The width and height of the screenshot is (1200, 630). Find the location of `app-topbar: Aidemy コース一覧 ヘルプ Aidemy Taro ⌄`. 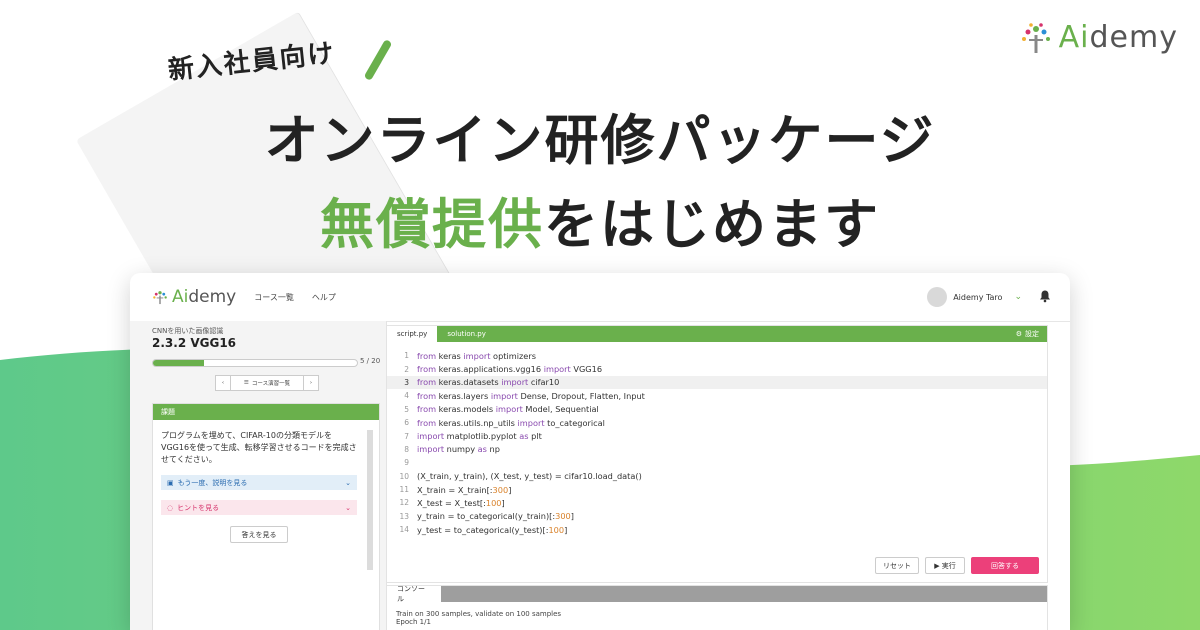

app-topbar: Aidemy コース一覧 ヘルプ Aidemy Taro ⌄ is located at coordinates (600, 297).